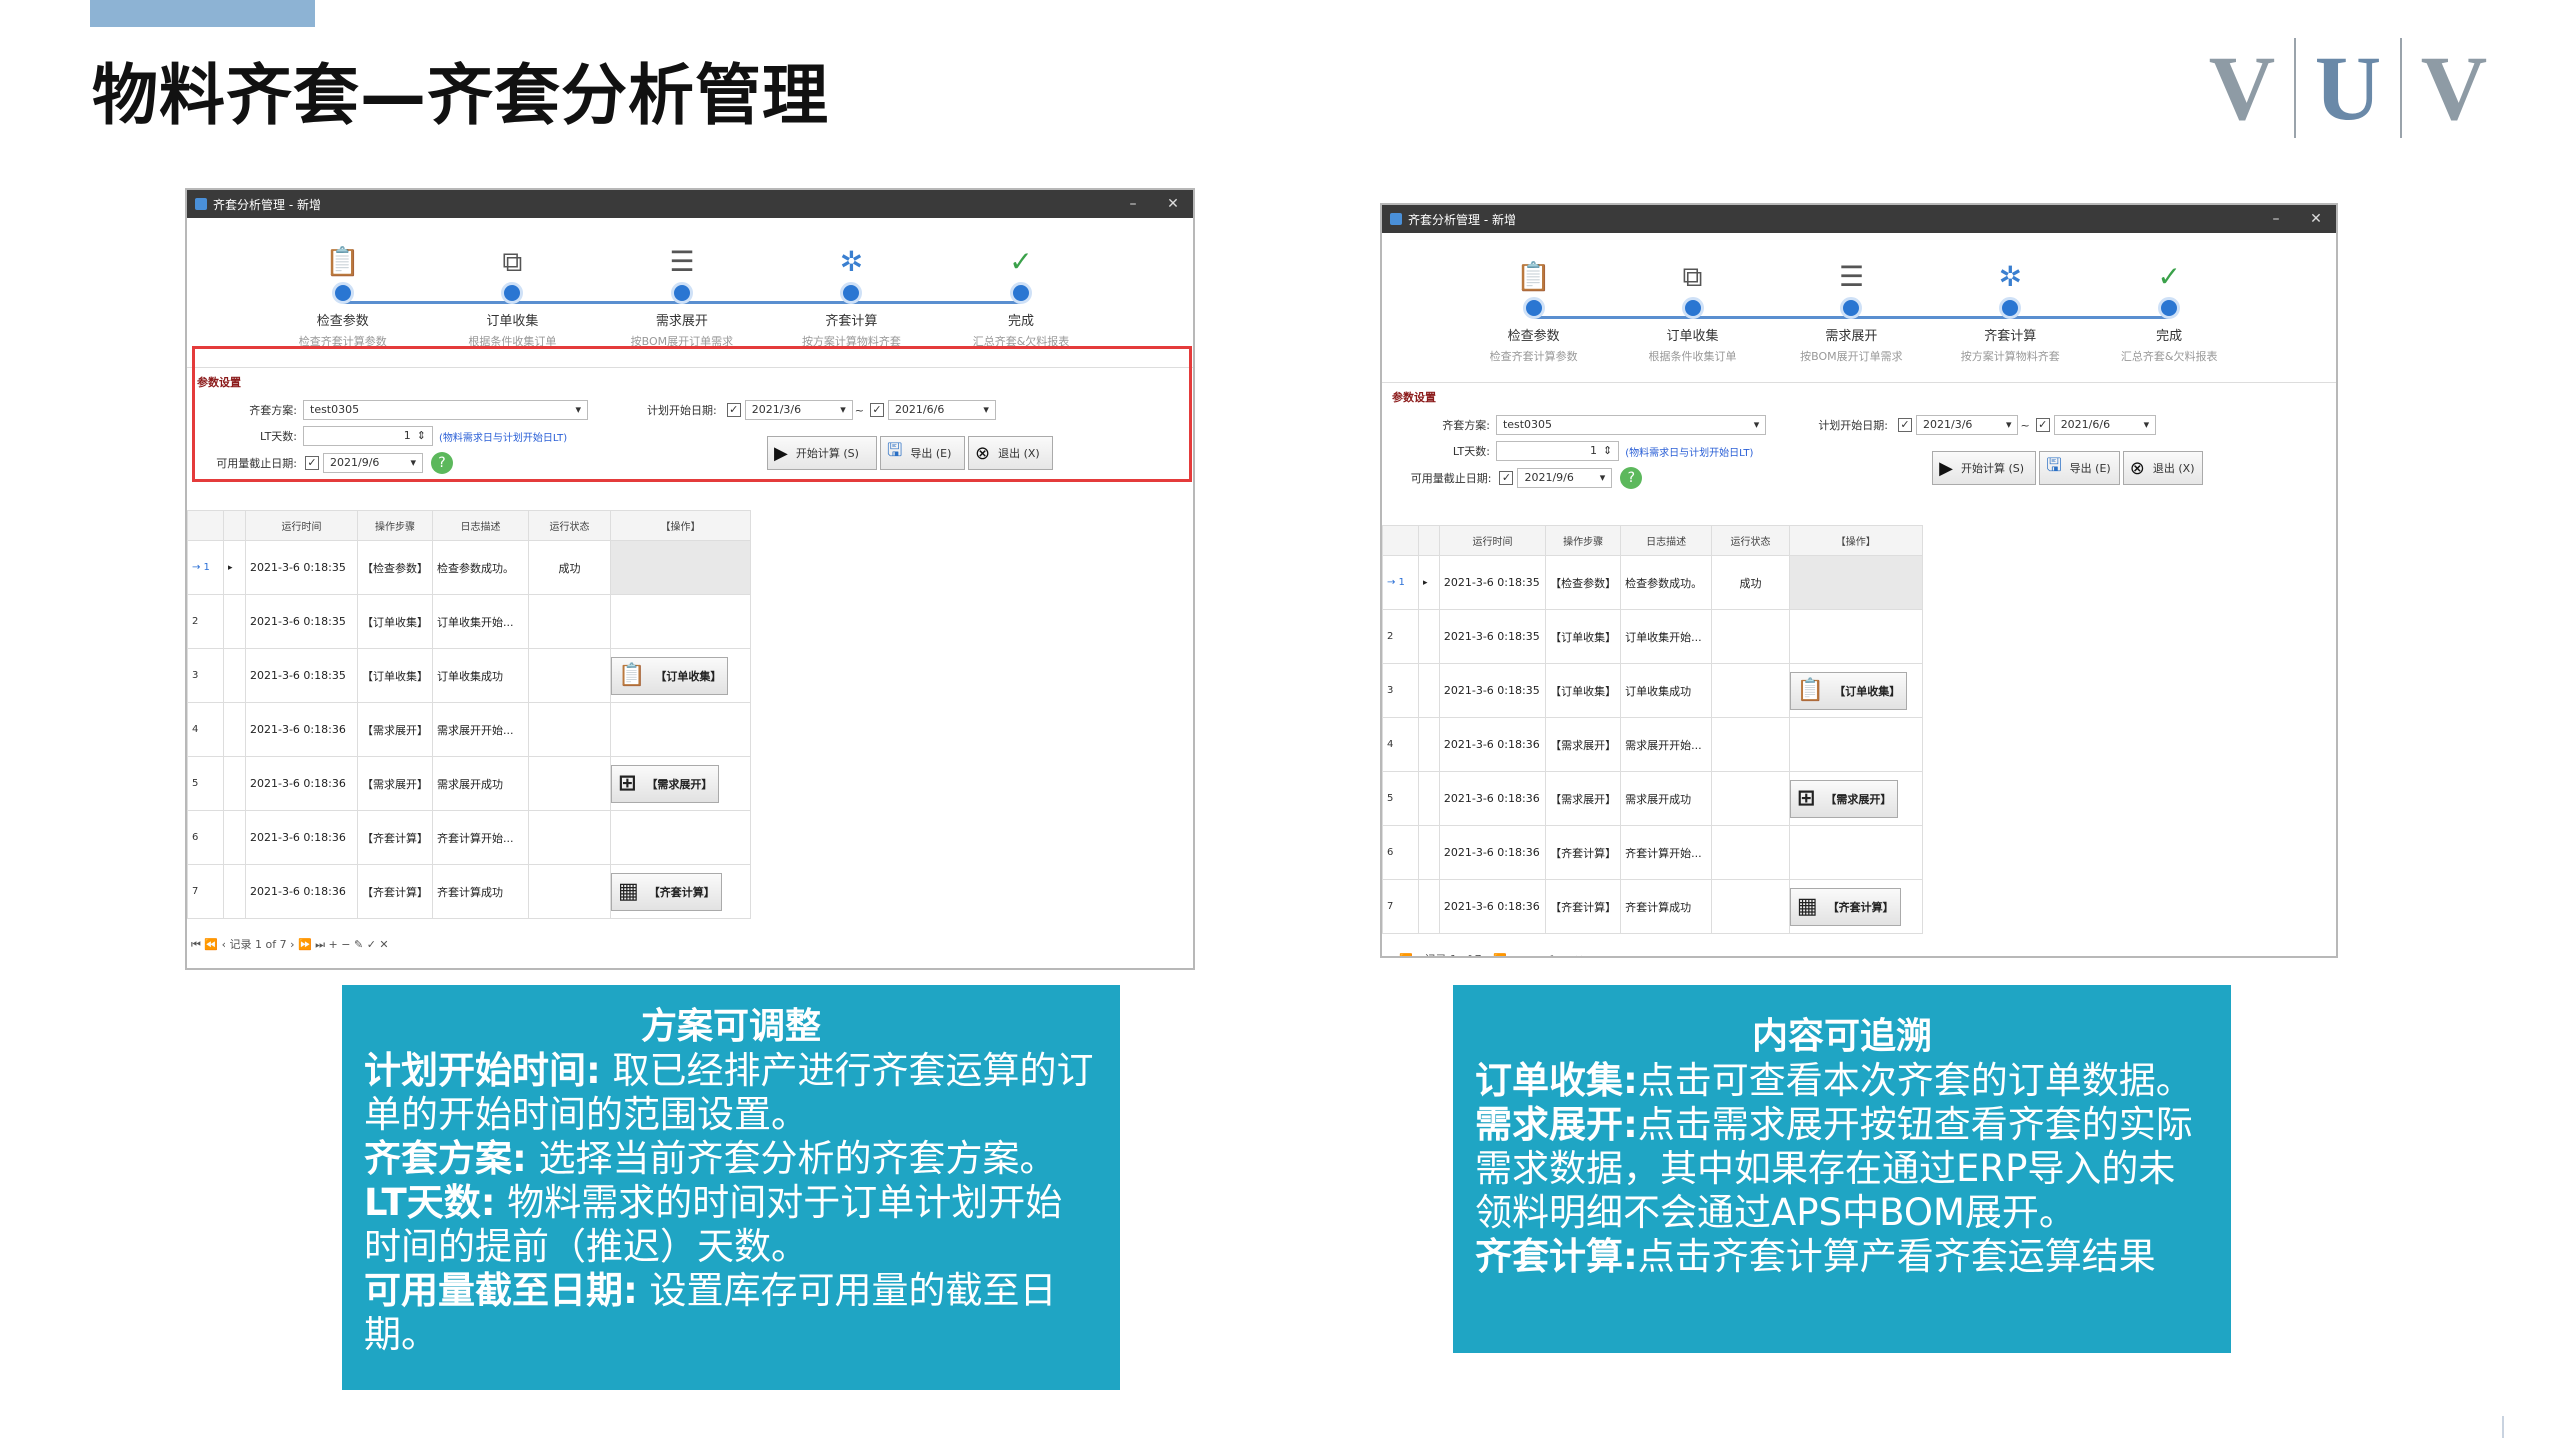 The image size is (2560, 1440). Describe the element at coordinates (1984, 468) in the screenshot. I see `start-calc-button: ▶ 开始计算 (S)` at that location.